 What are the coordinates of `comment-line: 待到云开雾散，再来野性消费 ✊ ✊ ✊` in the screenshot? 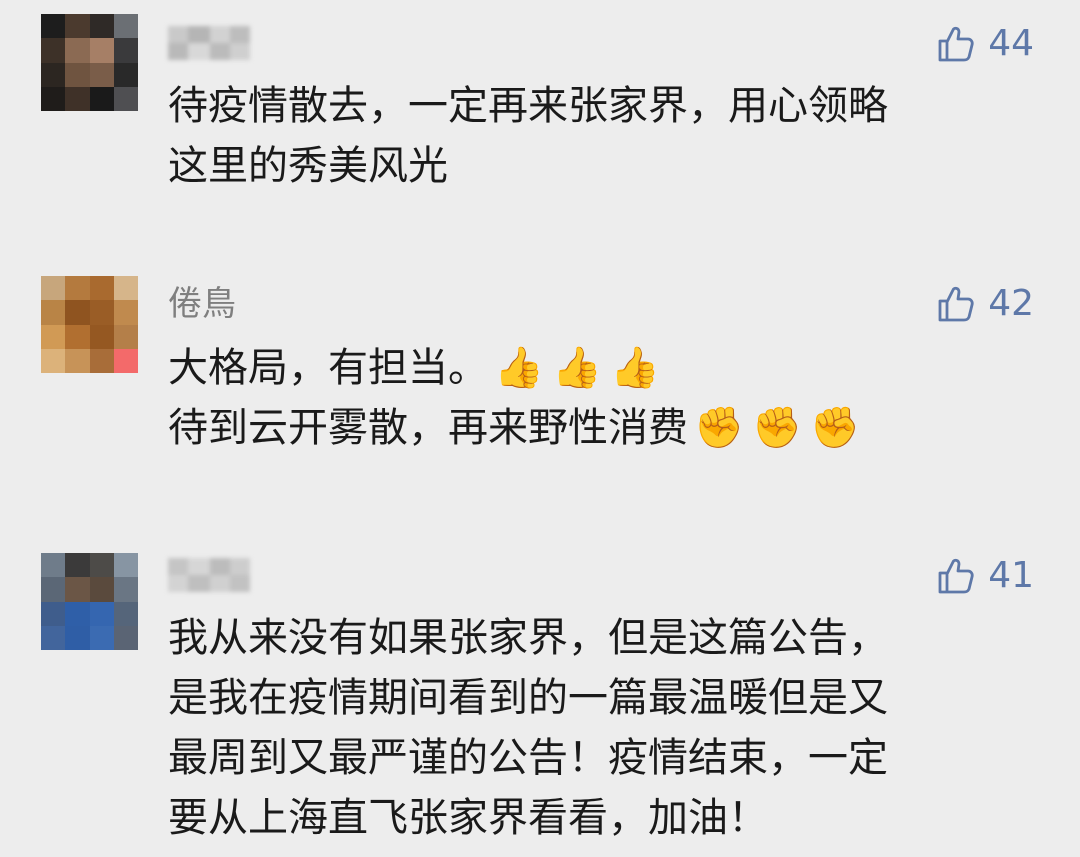 It's located at (598, 428).